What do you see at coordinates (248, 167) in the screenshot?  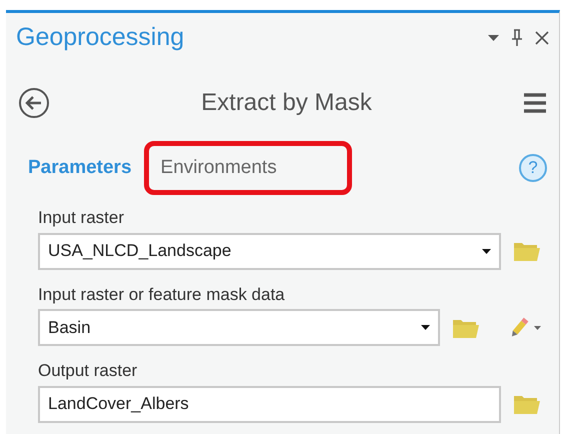 I see `tab: Environments` at bounding box center [248, 167].